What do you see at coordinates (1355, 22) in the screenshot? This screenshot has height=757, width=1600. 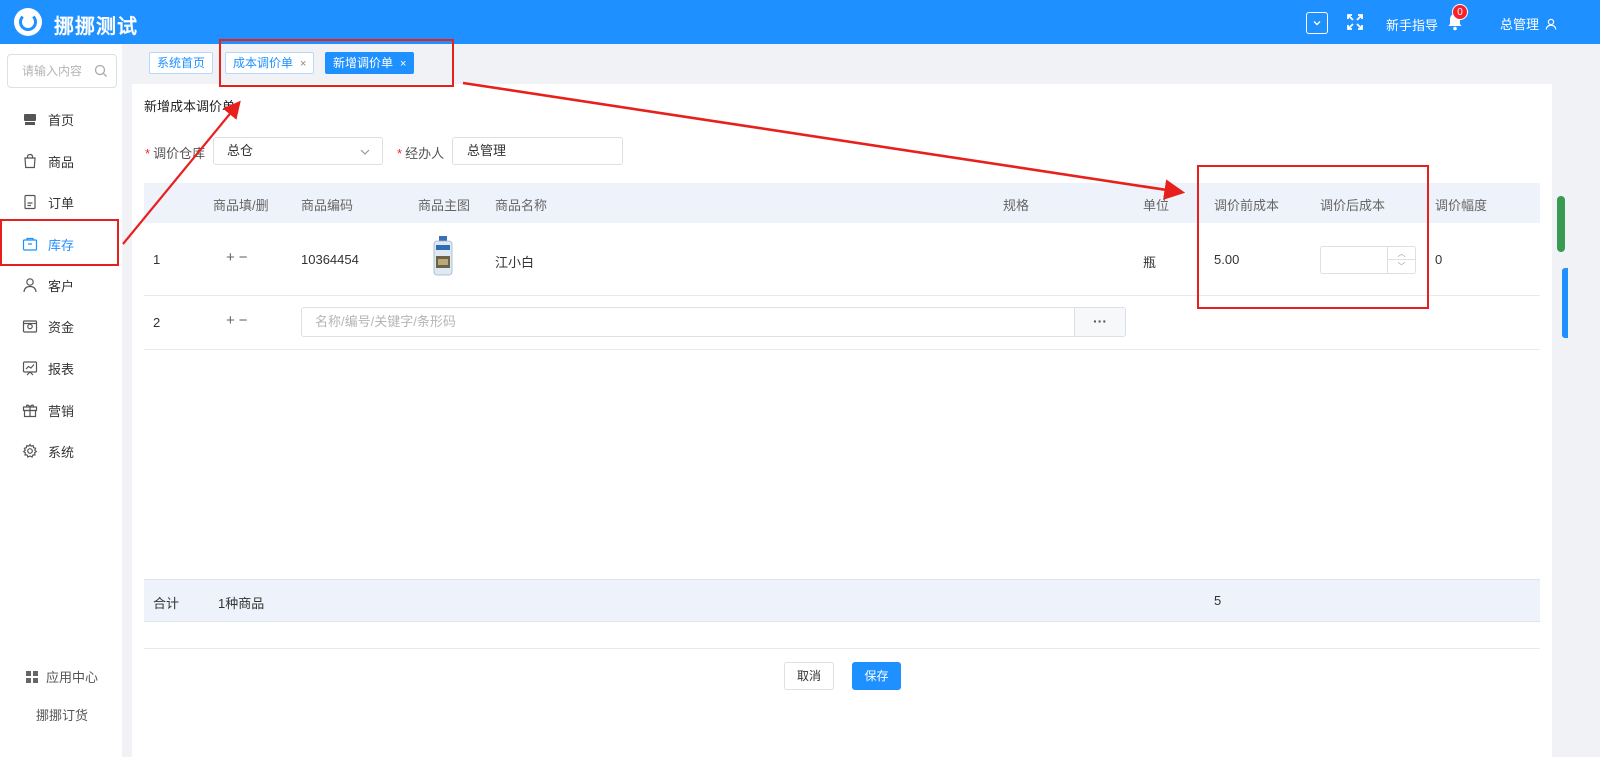 I see `fullscreen-icon` at bounding box center [1355, 22].